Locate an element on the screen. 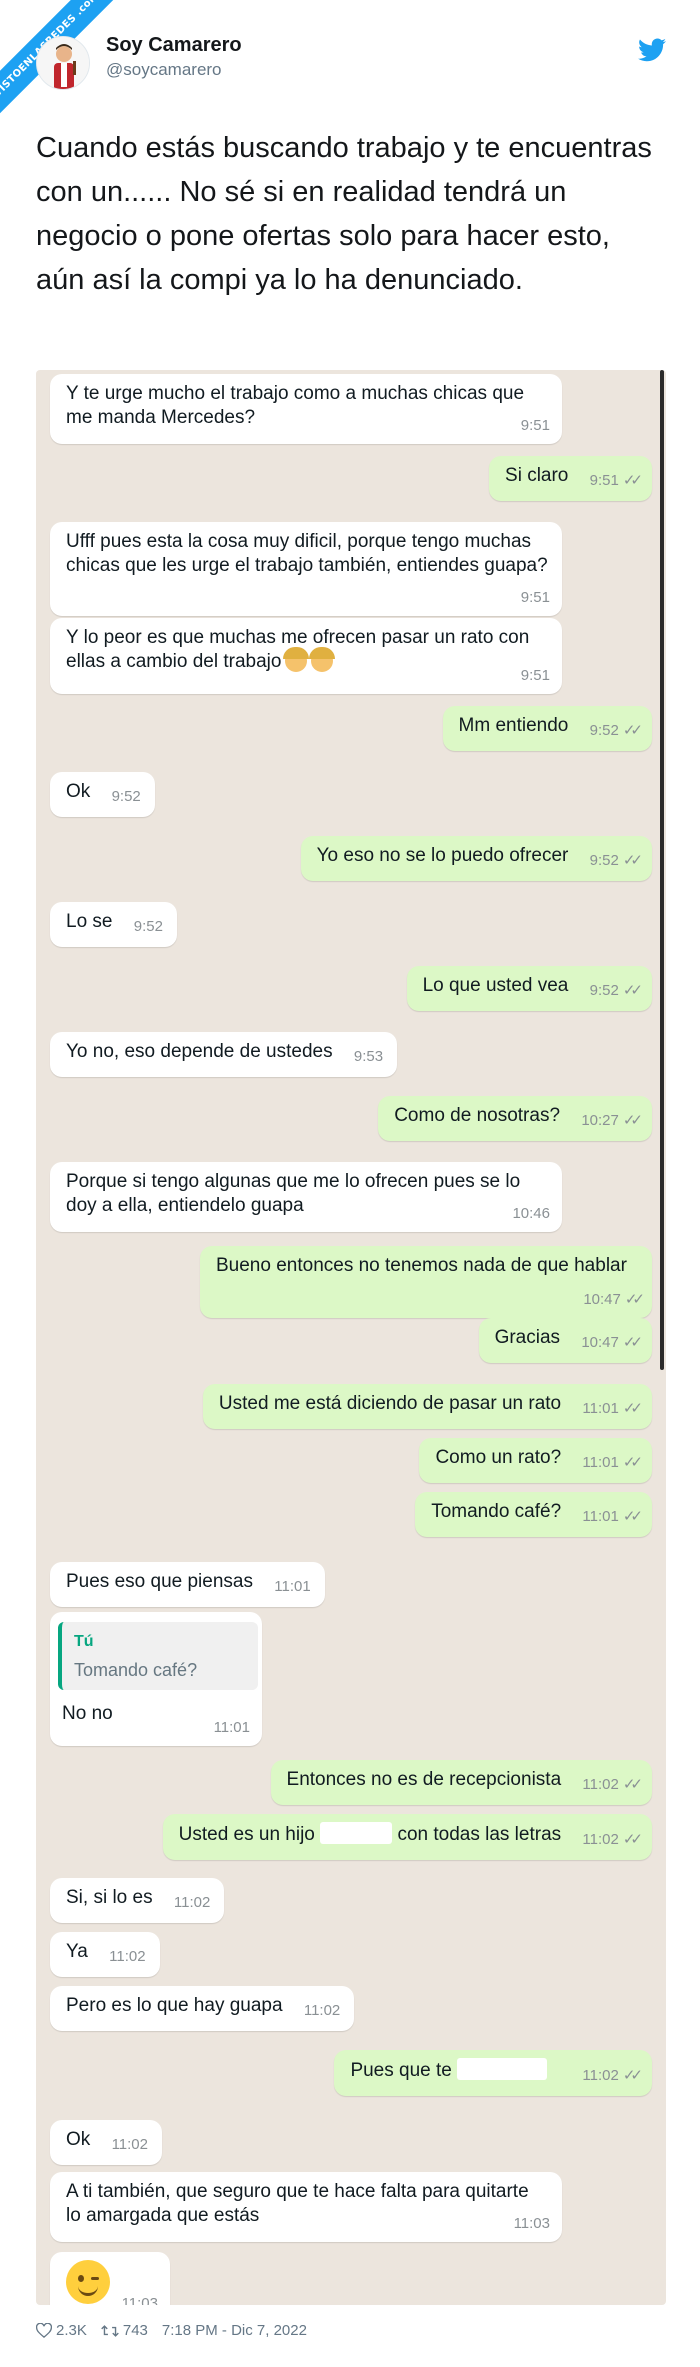 The image size is (700, 2367). message-outgoing: Lo que usted vea 9:52 ✓✓ is located at coordinates (529, 988).